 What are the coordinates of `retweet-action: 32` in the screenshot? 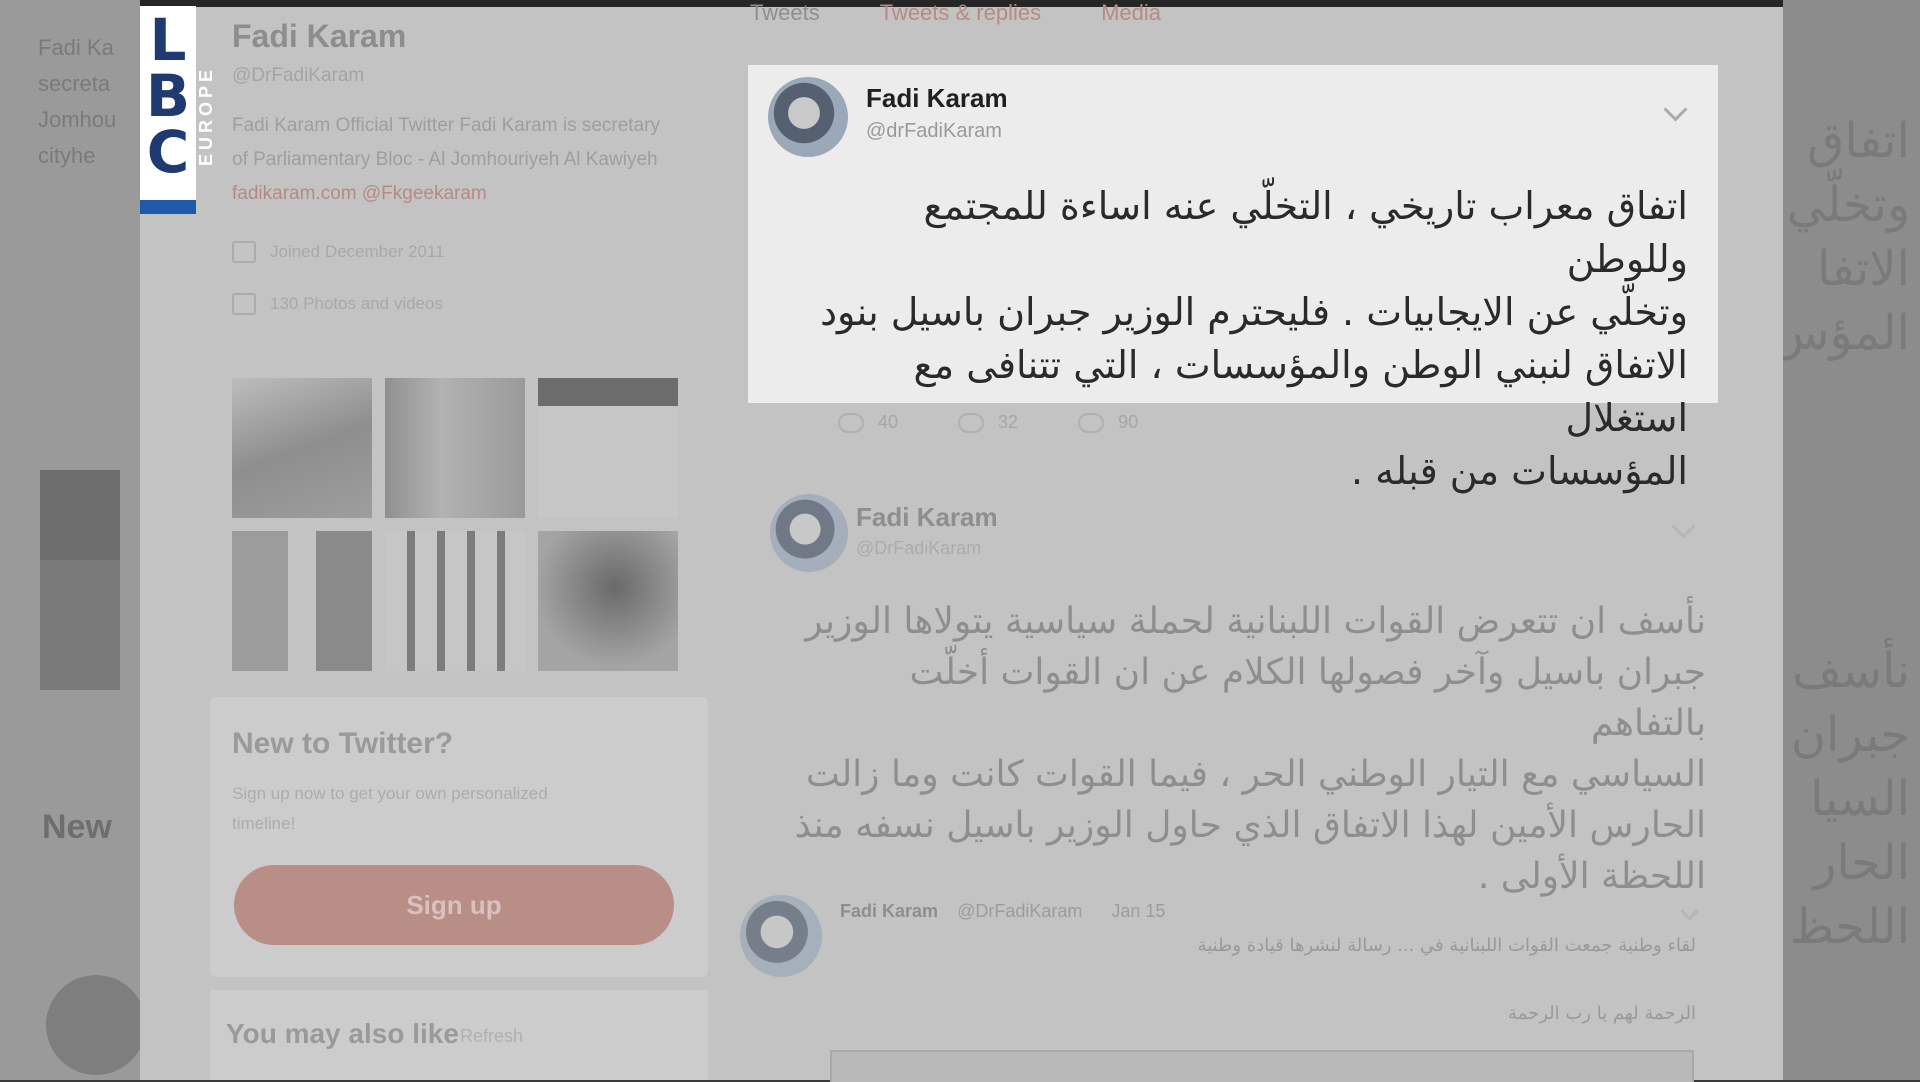 It's located at (988, 422).